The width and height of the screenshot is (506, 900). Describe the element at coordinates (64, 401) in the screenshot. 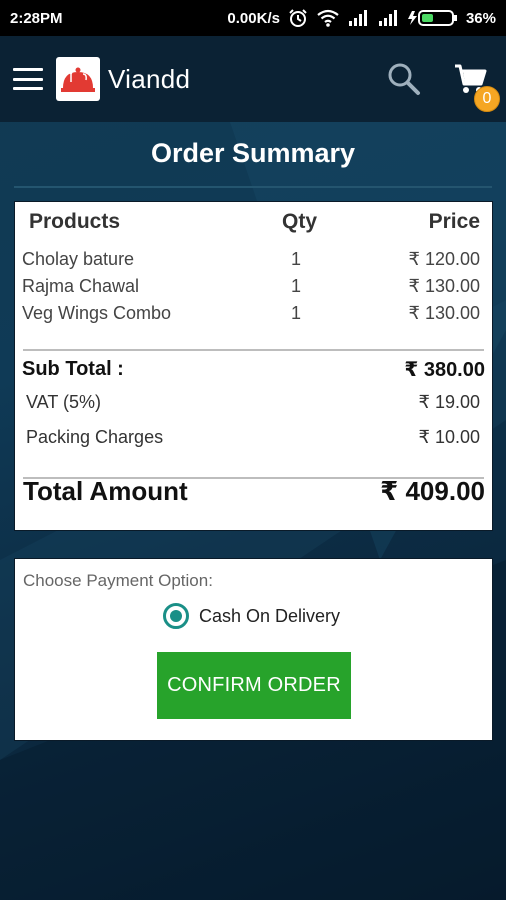

I see `vat-label: VAT (5%)` at that location.